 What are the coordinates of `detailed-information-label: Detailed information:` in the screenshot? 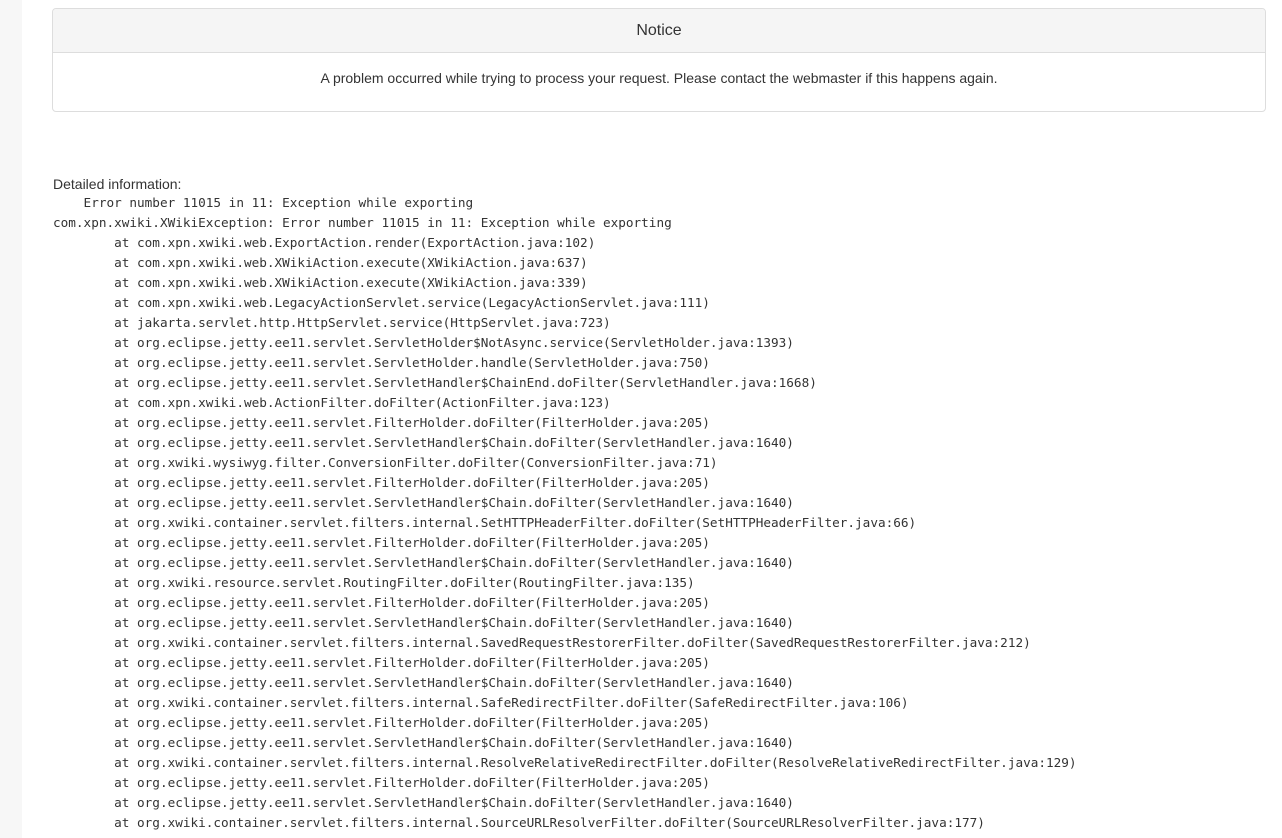 It's located at (117, 184).